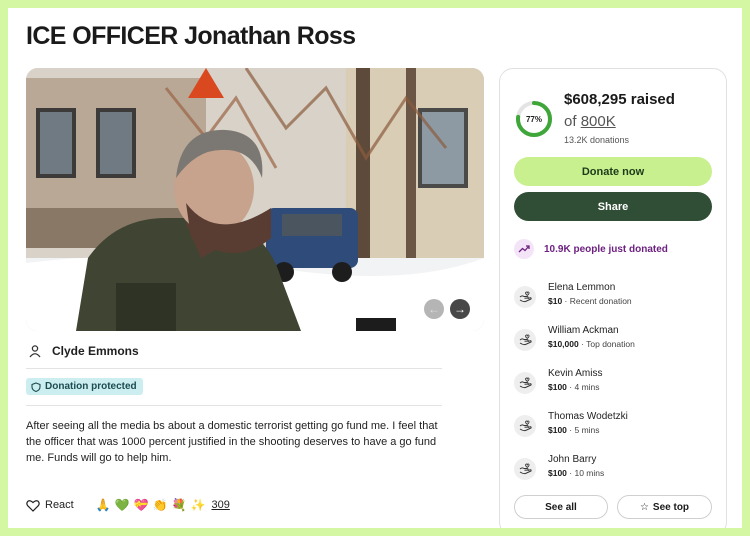 The height and width of the screenshot is (536, 750). Describe the element at coordinates (598, 121) in the screenshot. I see `goal-value: 800K` at that location.